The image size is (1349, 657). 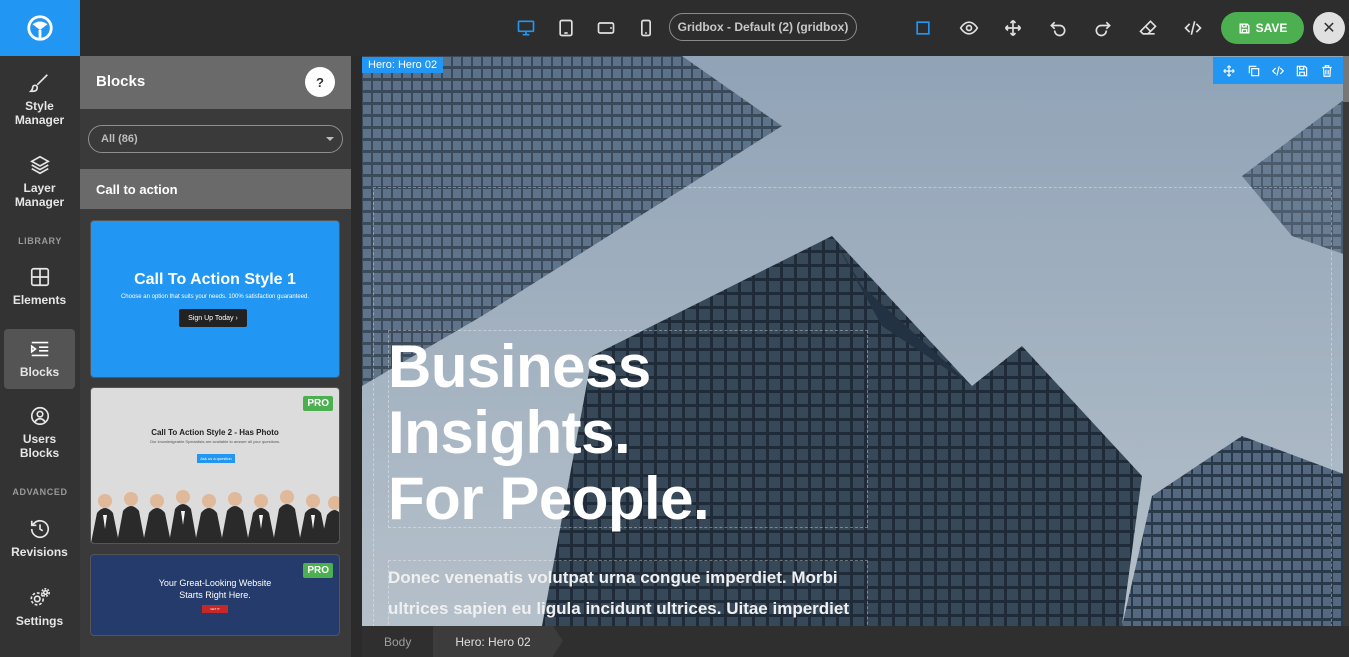 I want to click on sidebar-item-style-manager: Style Manager, so click(x=39, y=99).